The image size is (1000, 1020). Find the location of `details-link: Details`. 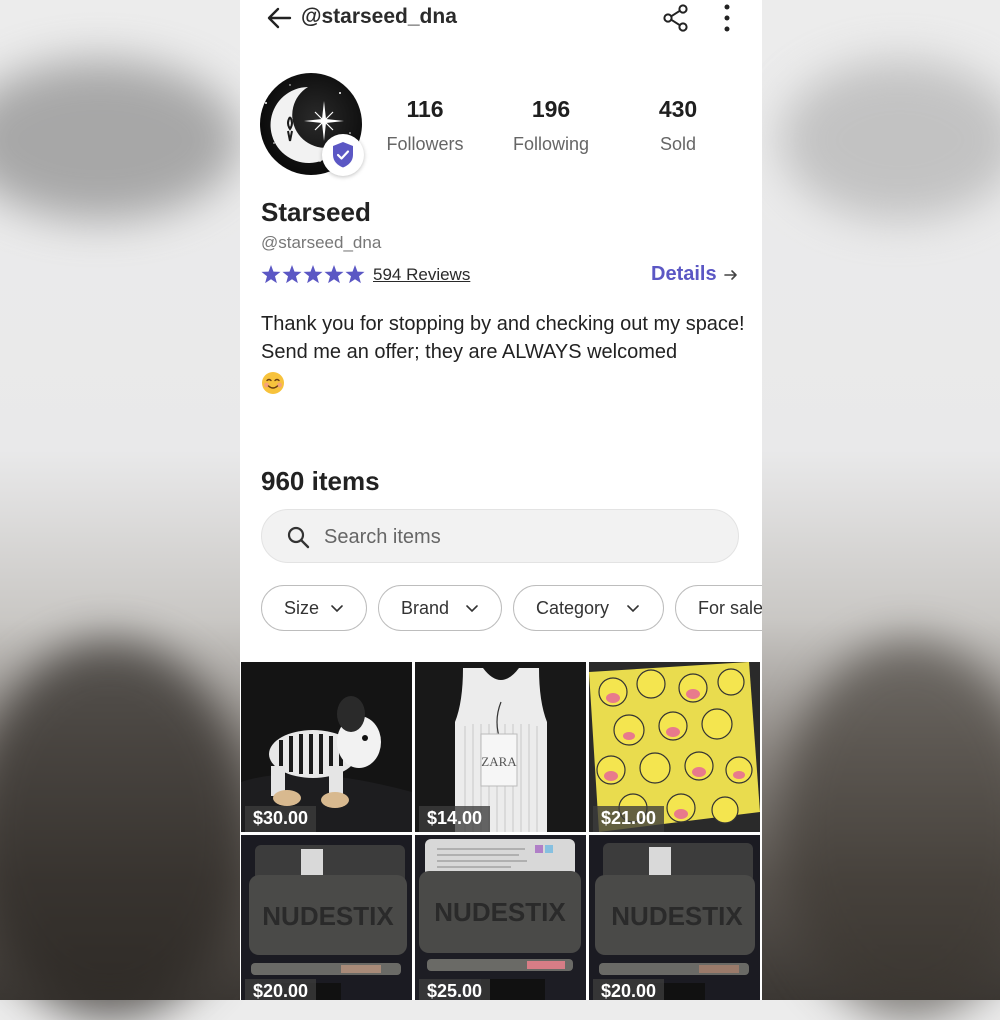

details-link: Details is located at coordinates (684, 274).